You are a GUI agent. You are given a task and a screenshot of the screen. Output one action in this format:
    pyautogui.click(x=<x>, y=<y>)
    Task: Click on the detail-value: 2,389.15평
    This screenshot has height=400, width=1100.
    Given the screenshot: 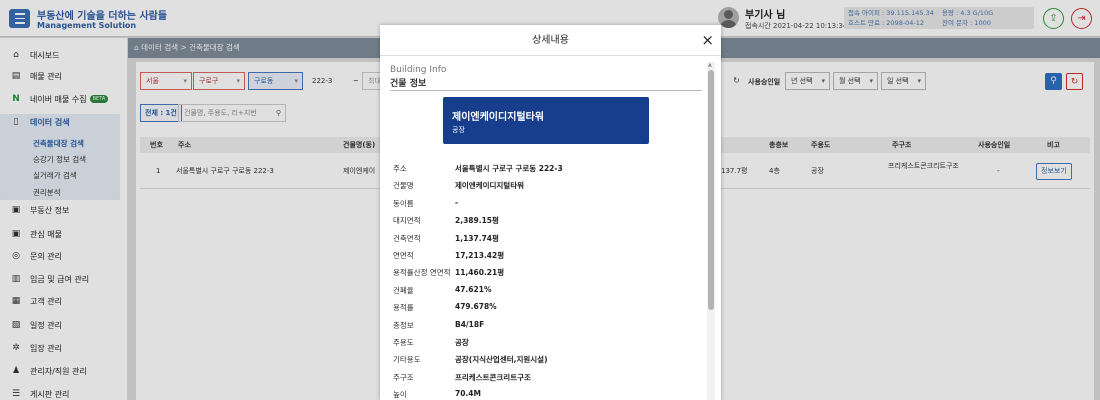 What is the action you would take?
    pyautogui.click(x=477, y=221)
    